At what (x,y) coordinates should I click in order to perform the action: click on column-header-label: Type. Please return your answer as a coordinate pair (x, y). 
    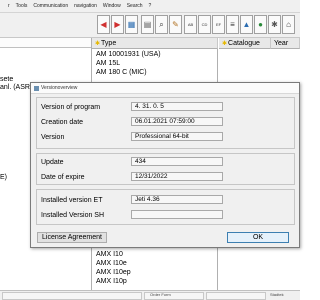
    Looking at the image, I should click on (109, 43).